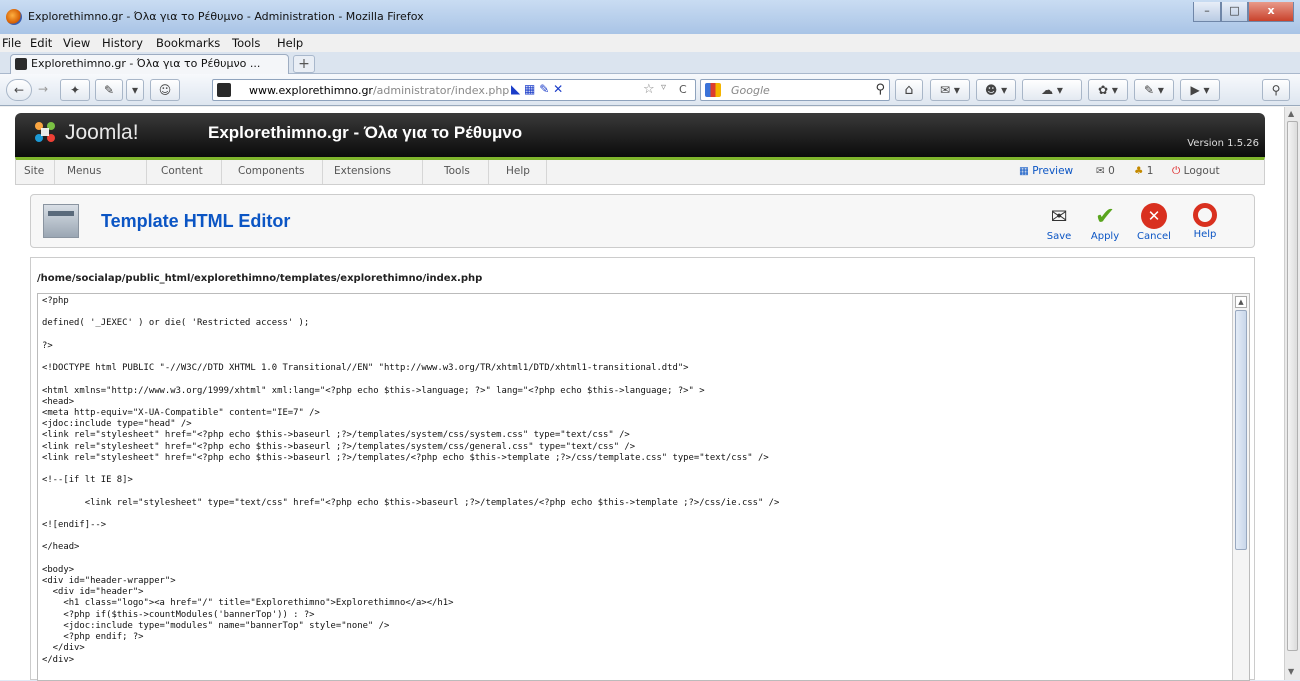 The image size is (1300, 681). I want to click on site-title: Explorethimno.gr - Όλα για το Ρέθυμνο, so click(365, 132).